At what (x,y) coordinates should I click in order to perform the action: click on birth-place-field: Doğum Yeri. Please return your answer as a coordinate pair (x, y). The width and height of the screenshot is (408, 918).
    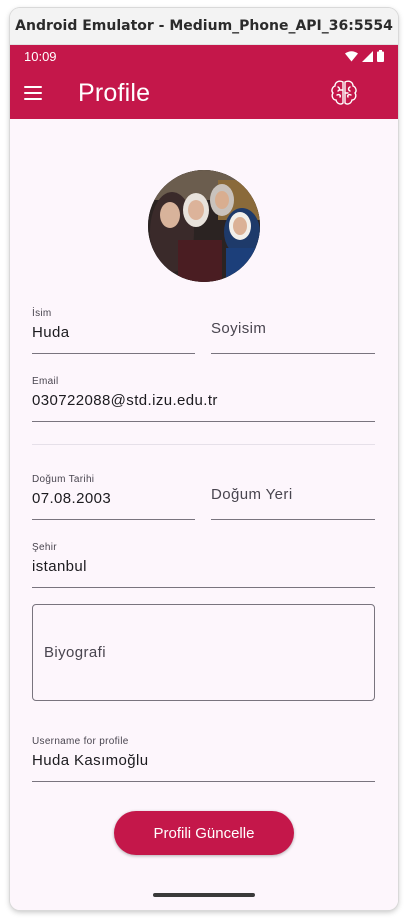
    Looking at the image, I should click on (293, 497).